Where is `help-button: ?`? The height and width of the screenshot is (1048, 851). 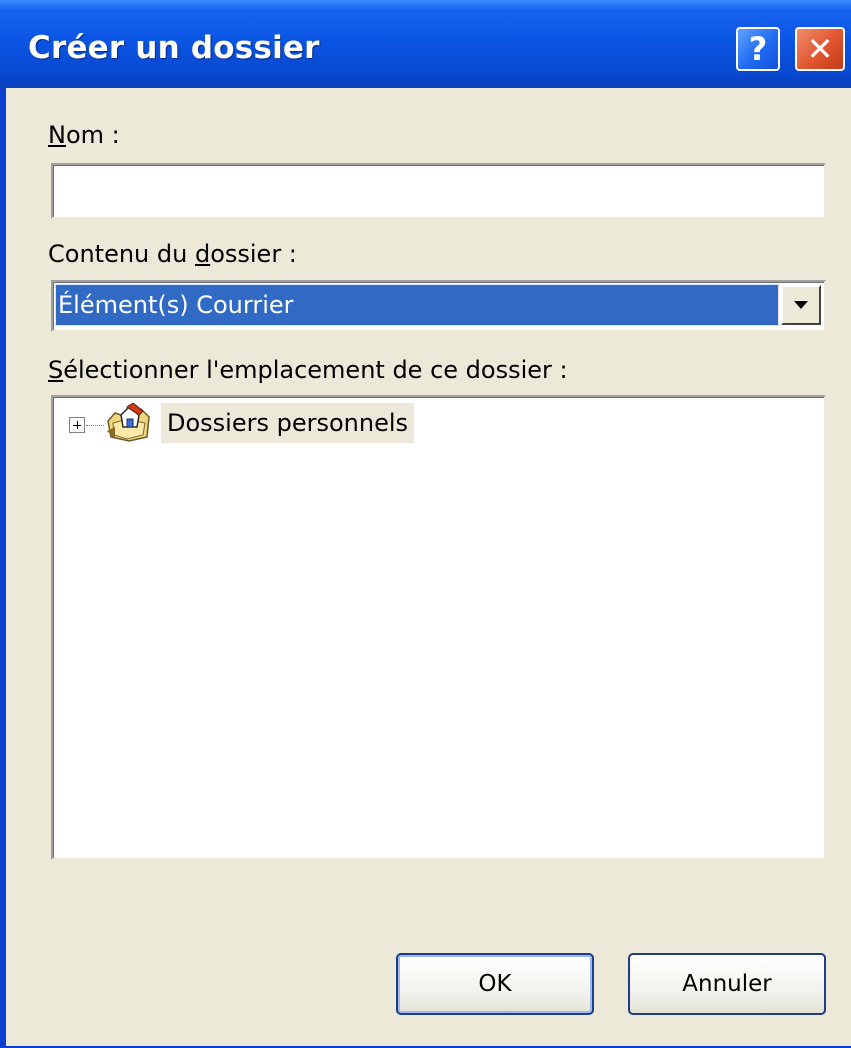 help-button: ? is located at coordinates (758, 49).